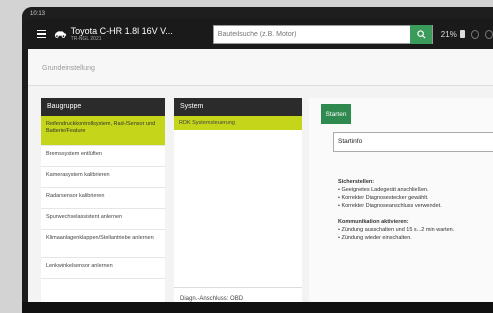 This screenshot has width=493, height=313. I want to click on baugruppe-item: Radarsensor kalibrieren, so click(103, 198).